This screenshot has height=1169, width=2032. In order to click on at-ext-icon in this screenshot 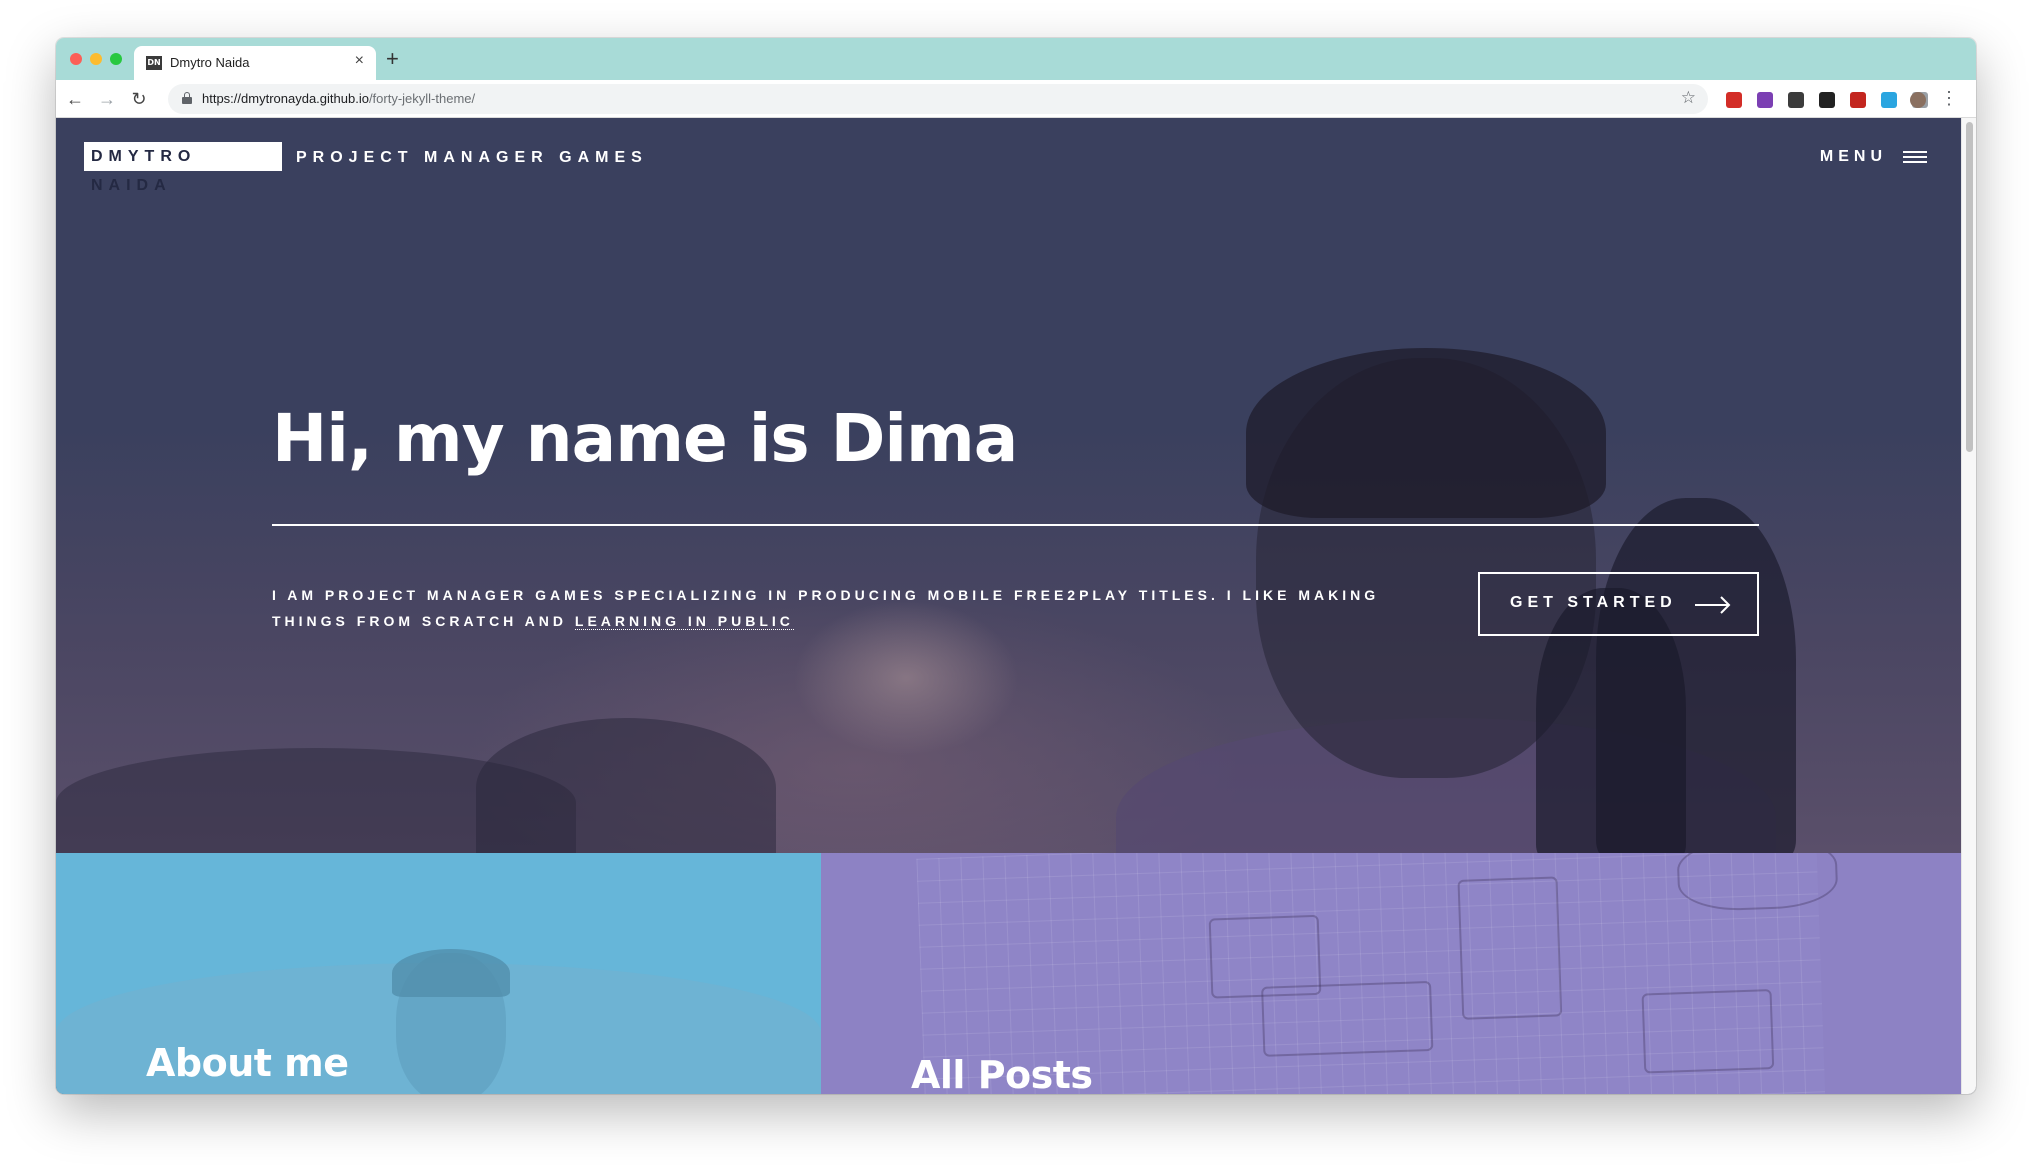, I will do `click(1889, 100)`.